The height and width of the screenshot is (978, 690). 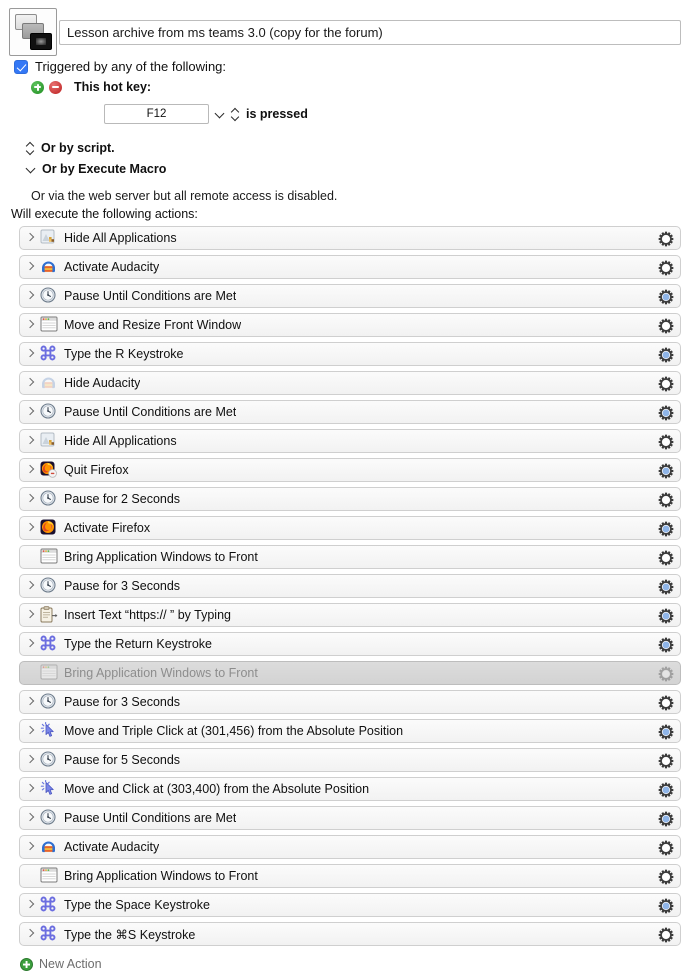 I want to click on hotkey-select: F12, so click(x=156, y=114).